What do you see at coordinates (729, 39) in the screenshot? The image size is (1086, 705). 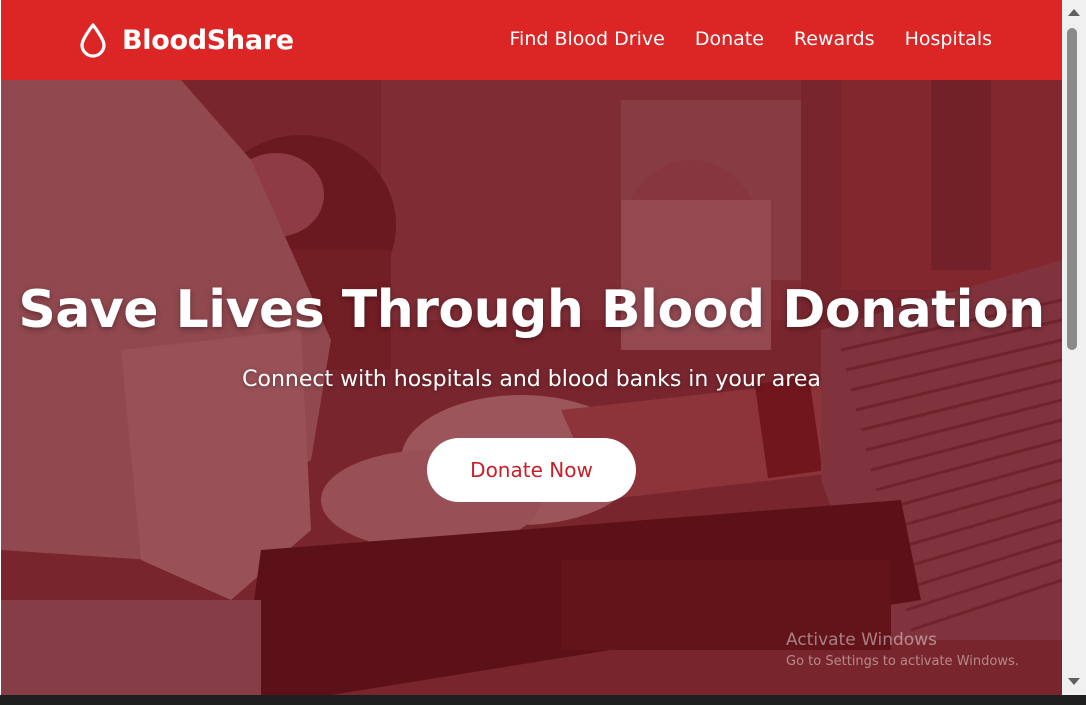 I see `nav-link-donate: Donate` at bounding box center [729, 39].